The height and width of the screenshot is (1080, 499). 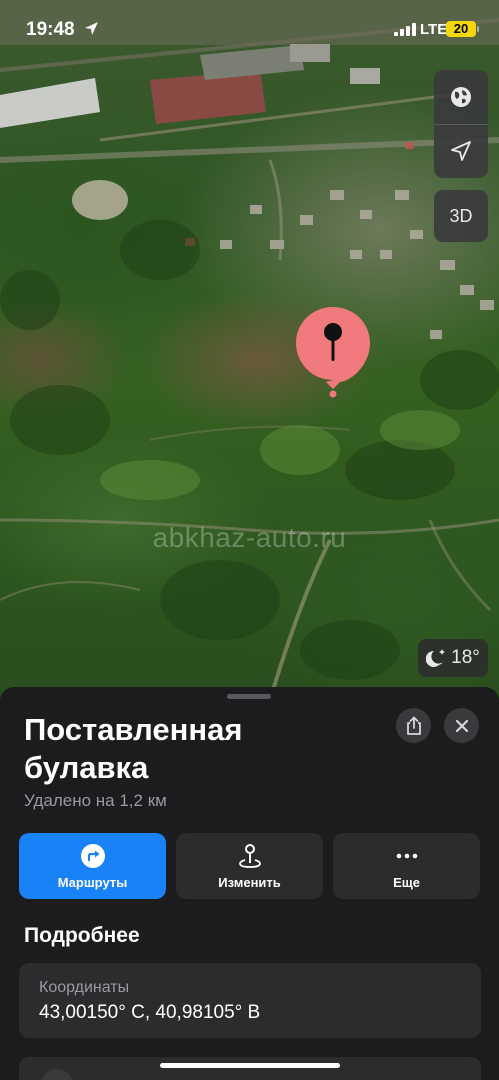 I want to click on view-3d-button: 3D, so click(x=461, y=216).